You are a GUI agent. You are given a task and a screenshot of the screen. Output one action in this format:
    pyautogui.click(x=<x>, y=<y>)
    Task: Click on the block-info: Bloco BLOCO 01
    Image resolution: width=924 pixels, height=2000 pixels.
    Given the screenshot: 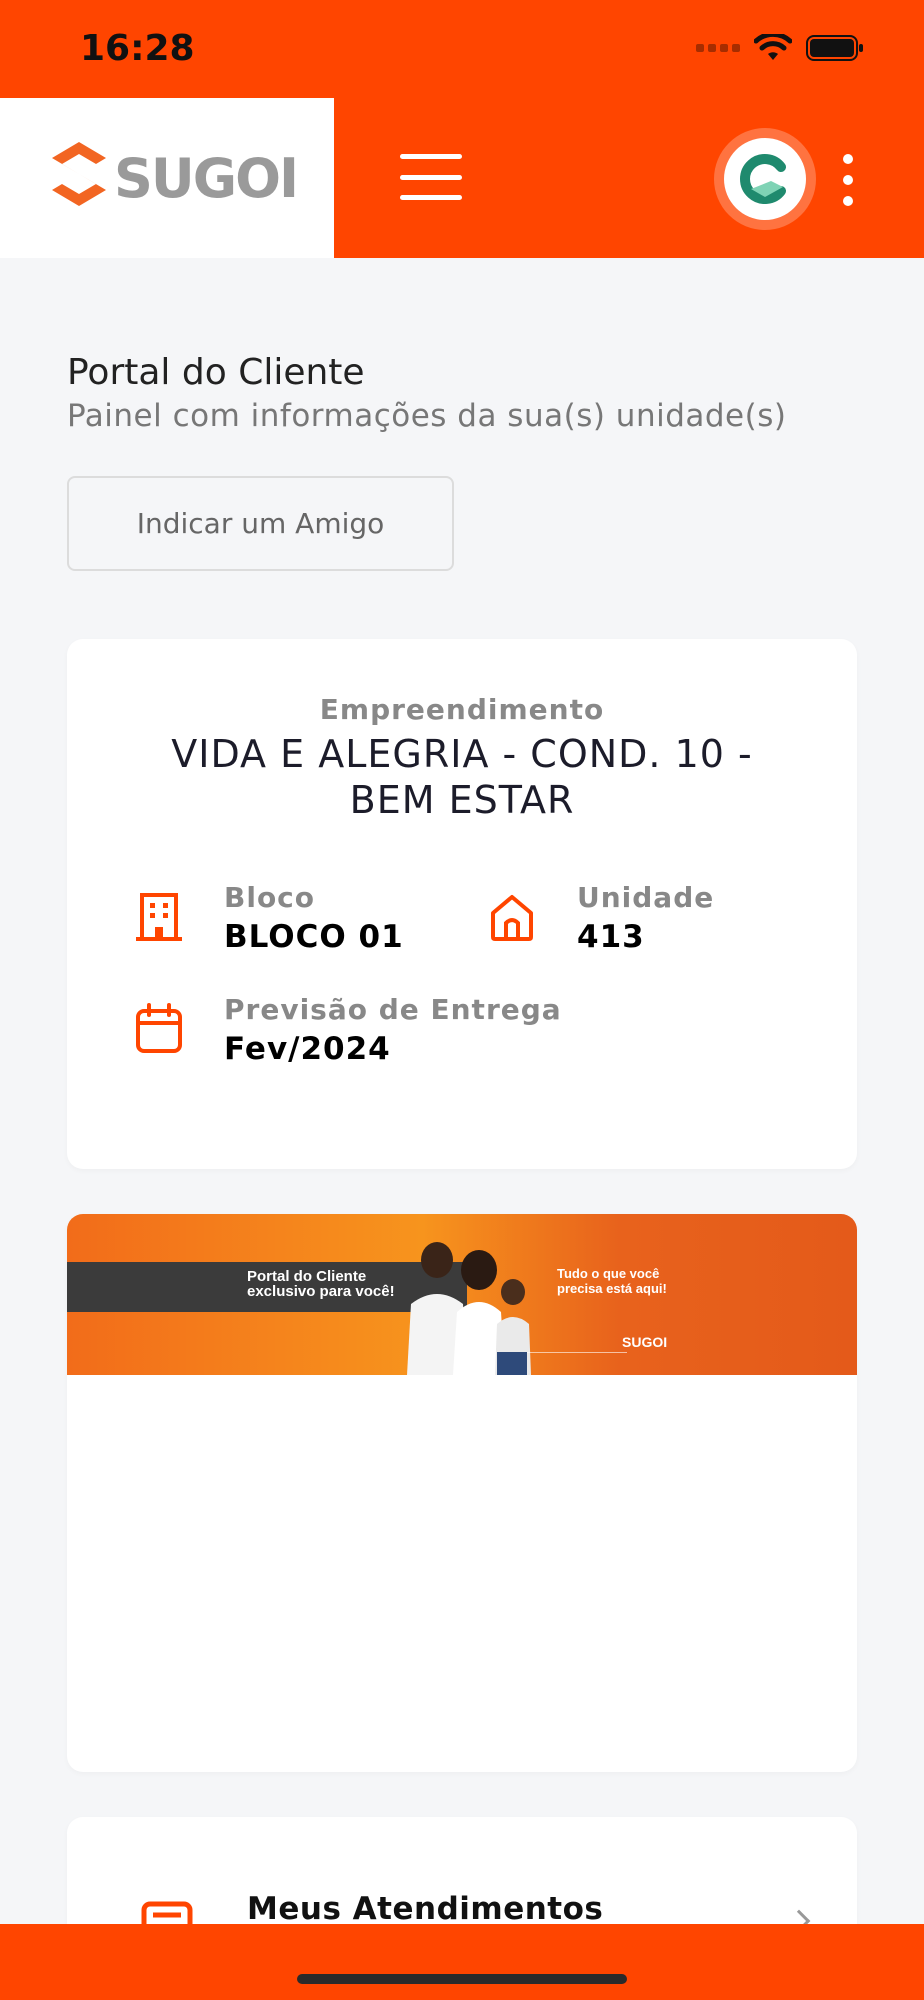 What is the action you would take?
    pyautogui.click(x=284, y=921)
    